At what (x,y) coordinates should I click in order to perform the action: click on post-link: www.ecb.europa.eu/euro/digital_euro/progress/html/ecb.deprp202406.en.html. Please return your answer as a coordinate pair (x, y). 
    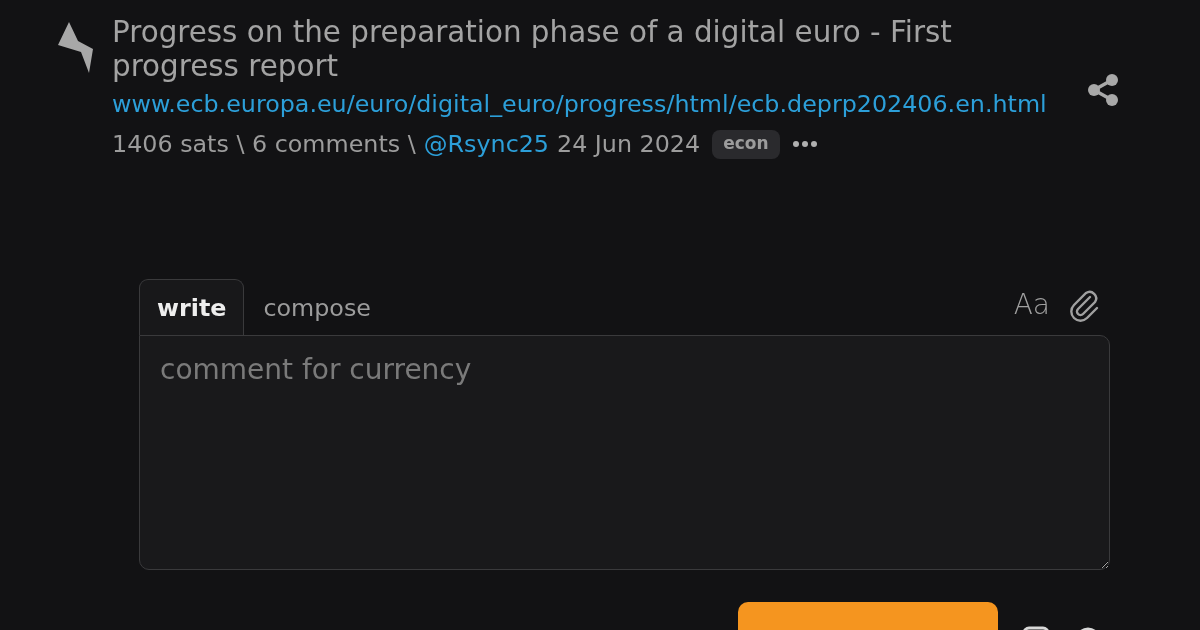
    Looking at the image, I should click on (592, 104).